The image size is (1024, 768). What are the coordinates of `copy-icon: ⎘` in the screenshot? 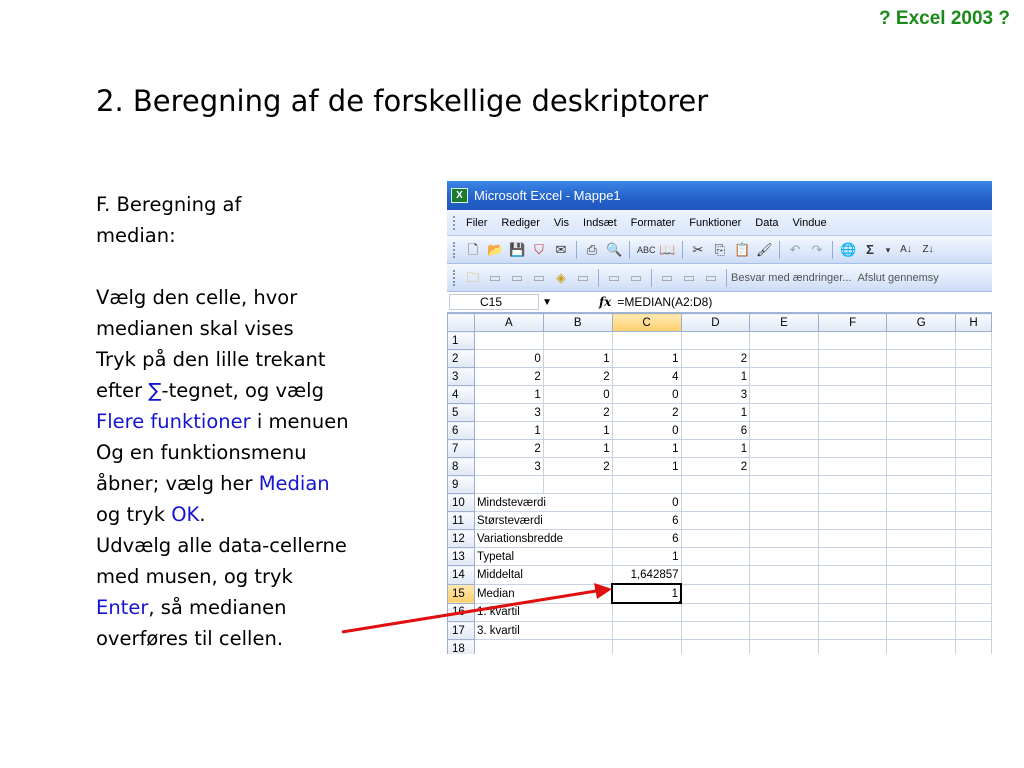 It's located at (720, 250).